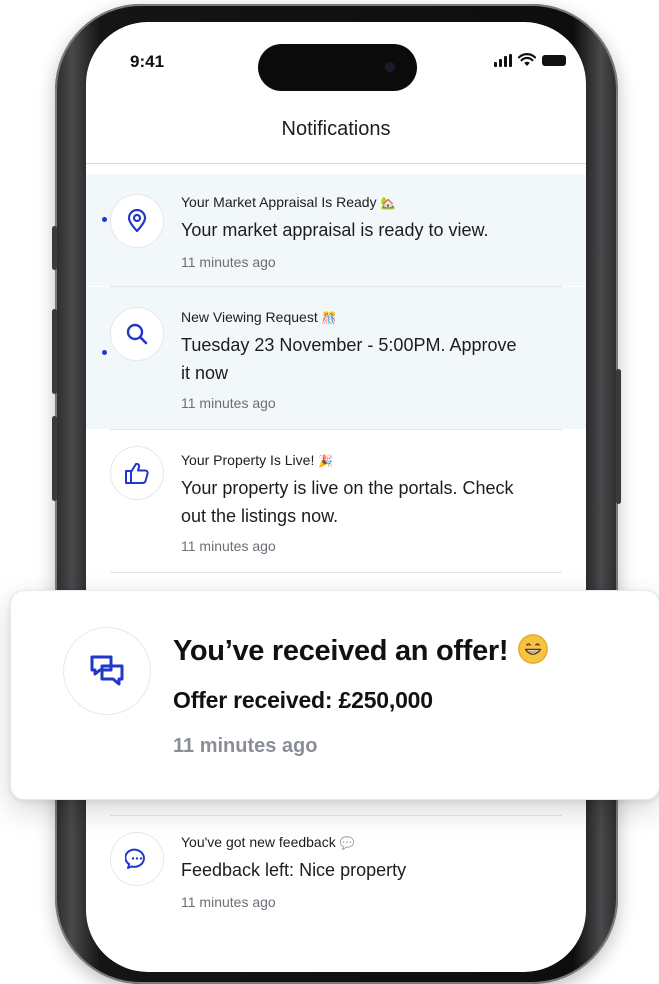 This screenshot has width=659, height=984. Describe the element at coordinates (54, 458) in the screenshot. I see `phone-volume-down-button` at that location.